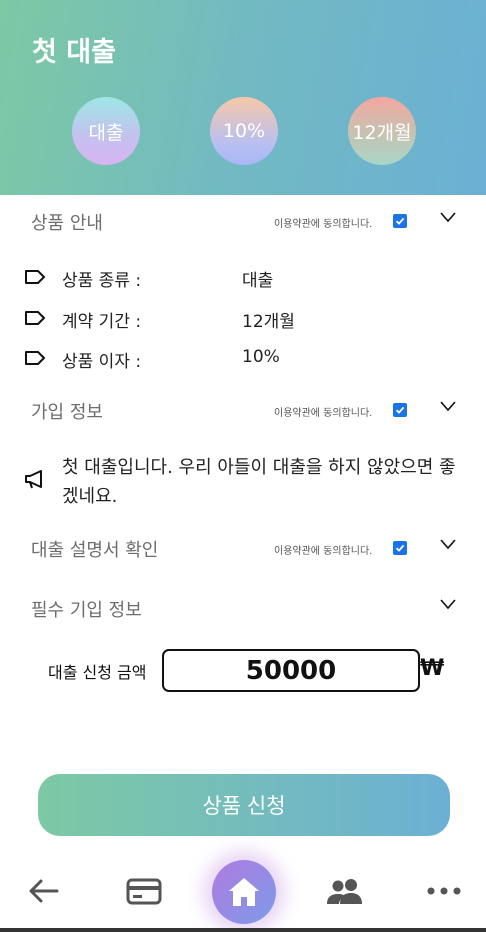  I want to click on bottom-nav, so click(243, 892).